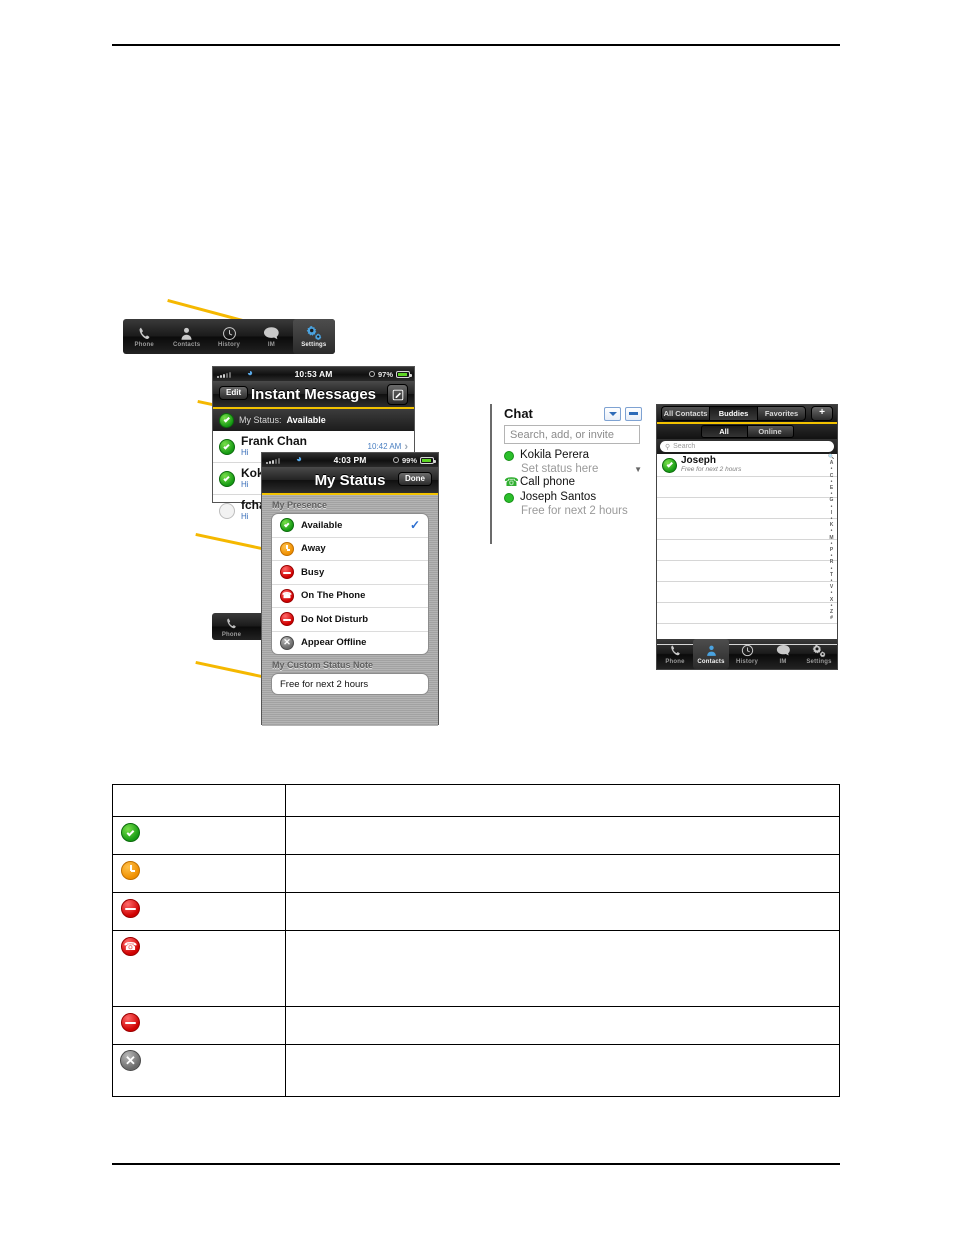 Image resolution: width=954 pixels, height=1235 pixels. I want to click on segment-favorites: Favorites, so click(781, 413).